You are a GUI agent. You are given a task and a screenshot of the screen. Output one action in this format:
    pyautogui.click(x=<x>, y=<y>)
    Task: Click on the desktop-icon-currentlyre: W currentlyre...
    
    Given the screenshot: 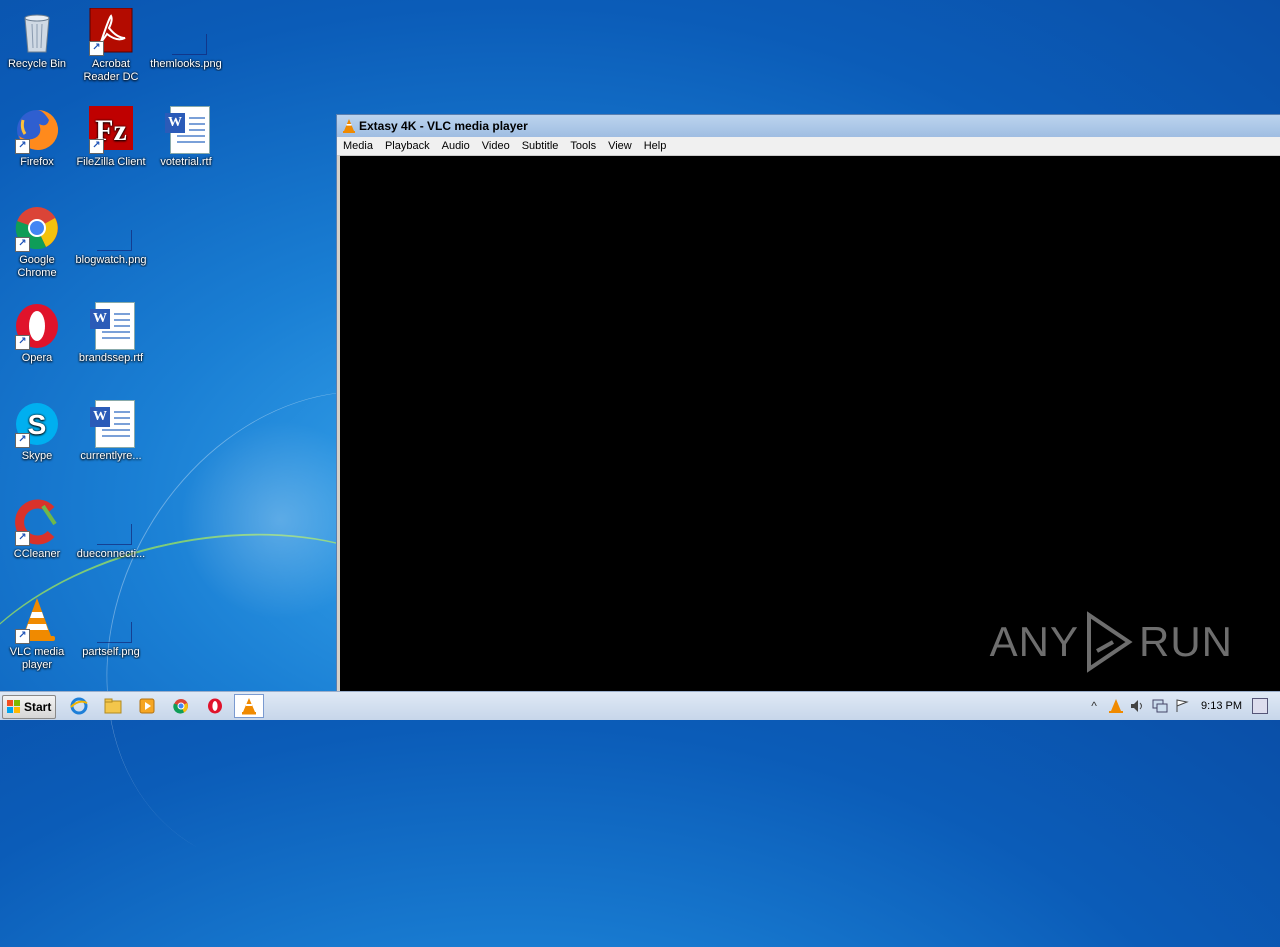 What is the action you would take?
    pyautogui.click(x=111, y=431)
    